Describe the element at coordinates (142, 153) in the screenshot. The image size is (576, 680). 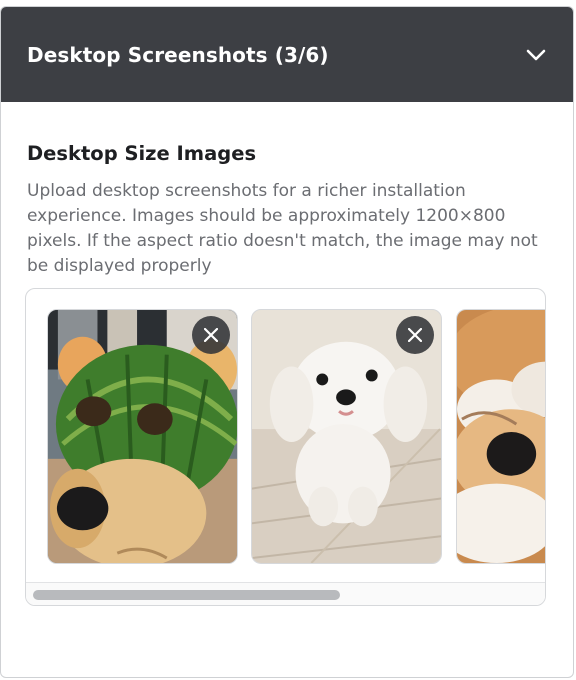
I see `section-title: Desktop Size Images` at that location.